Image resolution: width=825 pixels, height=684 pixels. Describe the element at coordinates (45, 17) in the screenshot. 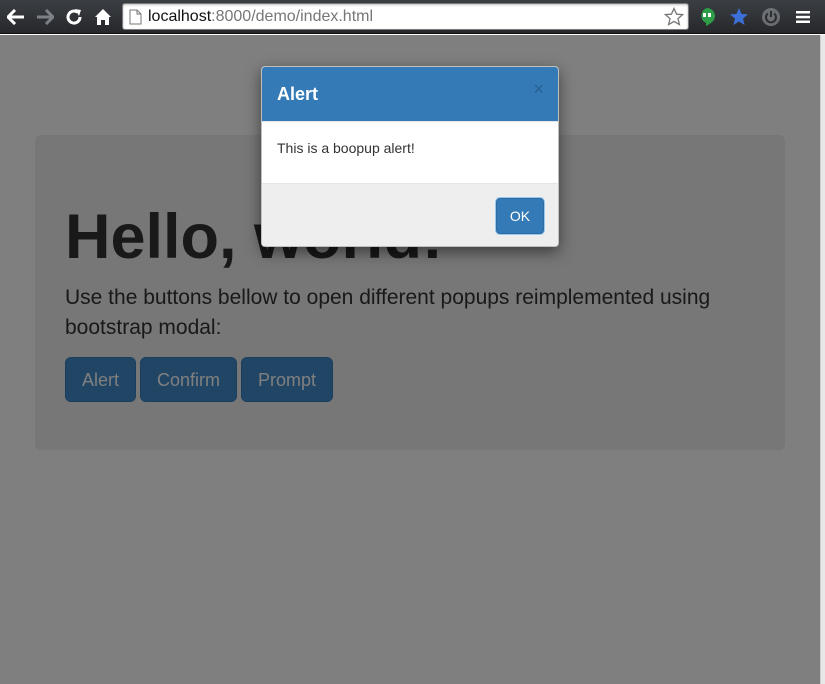

I see `forward-arrow-icon` at that location.